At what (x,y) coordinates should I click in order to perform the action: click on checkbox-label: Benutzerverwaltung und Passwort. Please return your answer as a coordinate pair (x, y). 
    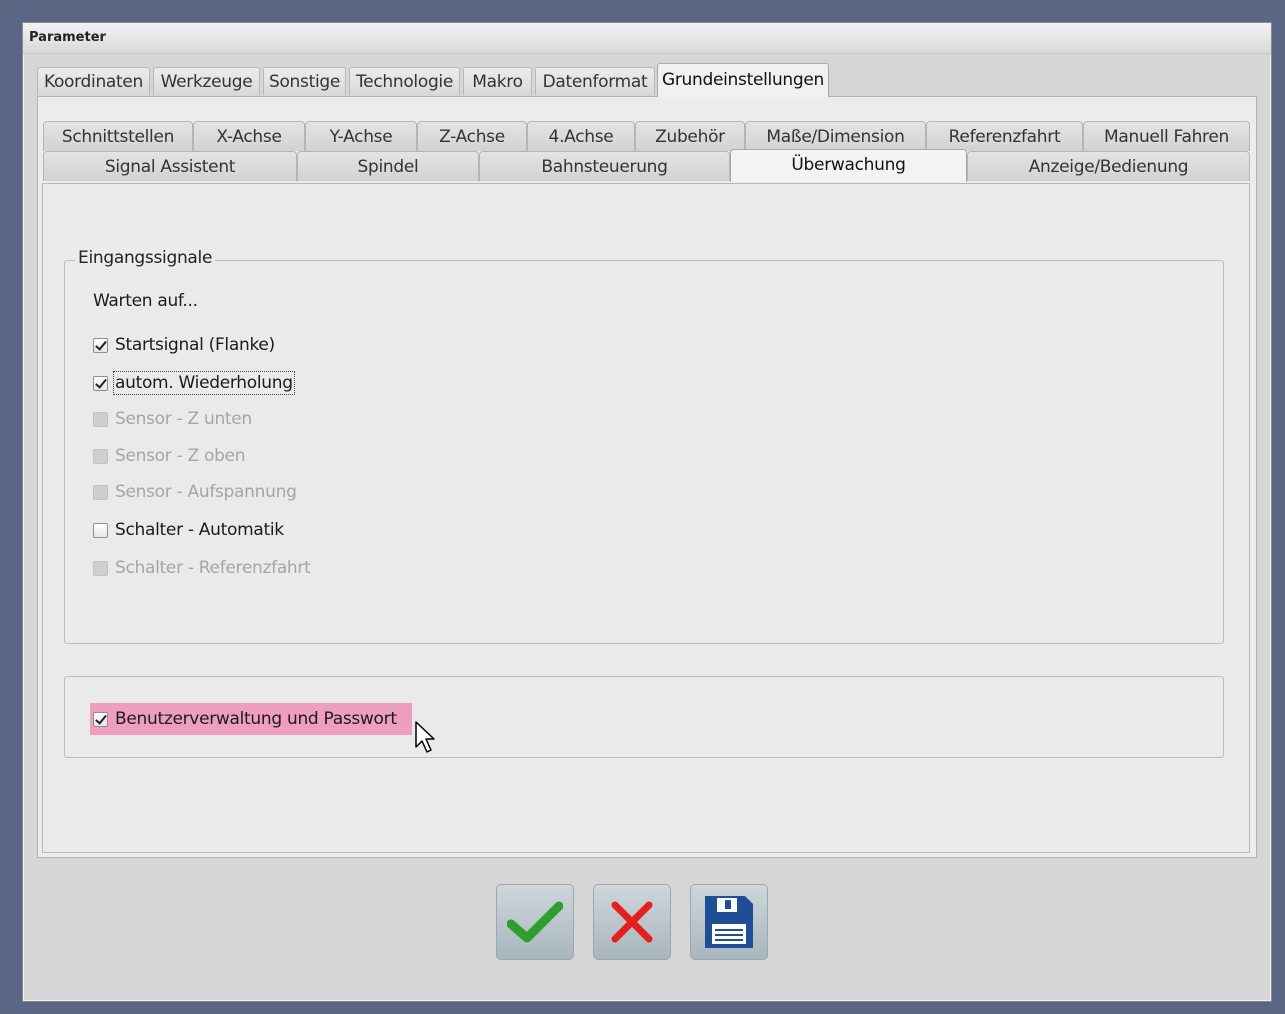
    Looking at the image, I should click on (256, 719).